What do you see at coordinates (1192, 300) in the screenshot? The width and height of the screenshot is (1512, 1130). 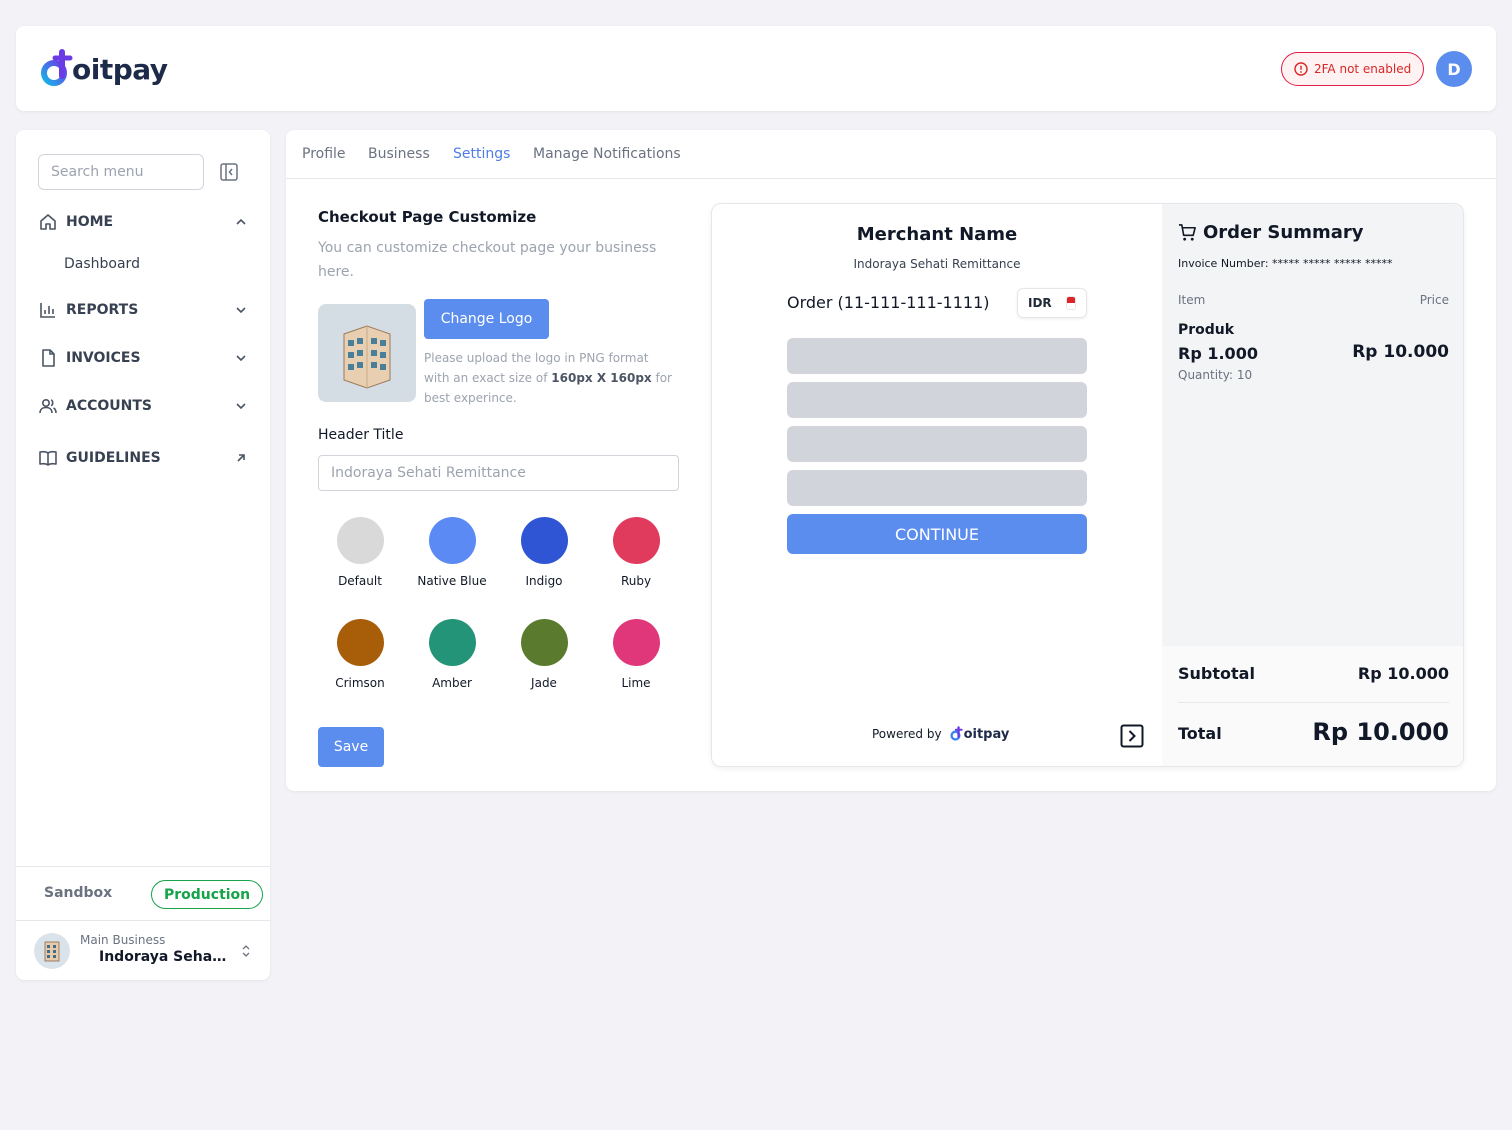 I see `column-item: Item` at bounding box center [1192, 300].